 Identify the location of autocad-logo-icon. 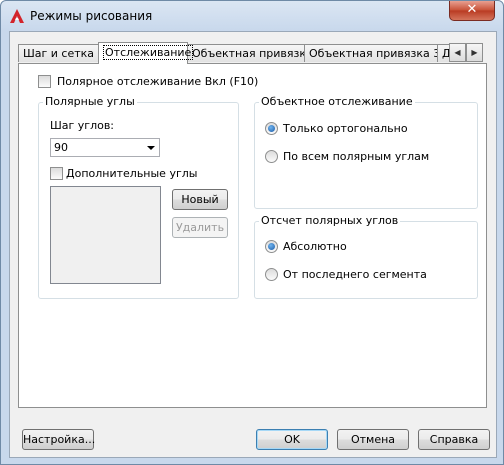
(17, 16).